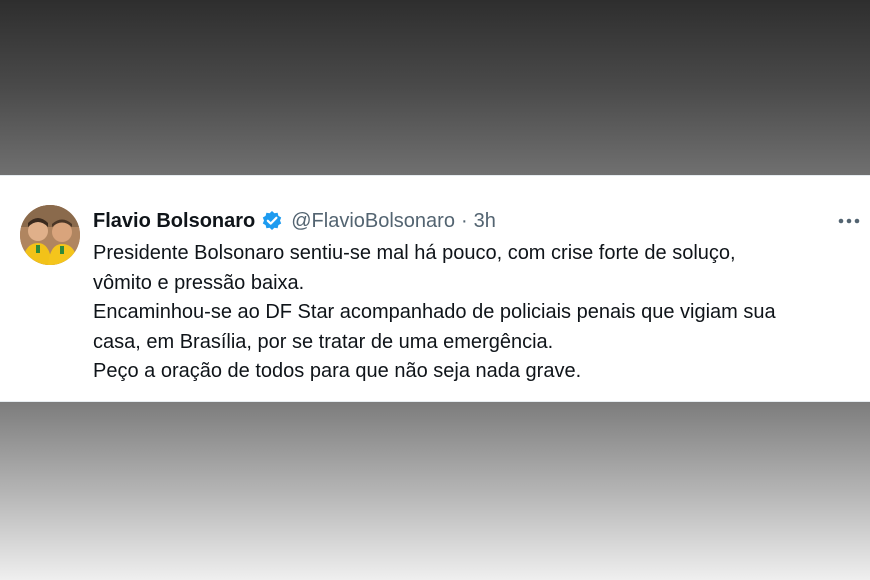 Image resolution: width=870 pixels, height=580 pixels. I want to click on avatar-photo-icon, so click(50, 235).